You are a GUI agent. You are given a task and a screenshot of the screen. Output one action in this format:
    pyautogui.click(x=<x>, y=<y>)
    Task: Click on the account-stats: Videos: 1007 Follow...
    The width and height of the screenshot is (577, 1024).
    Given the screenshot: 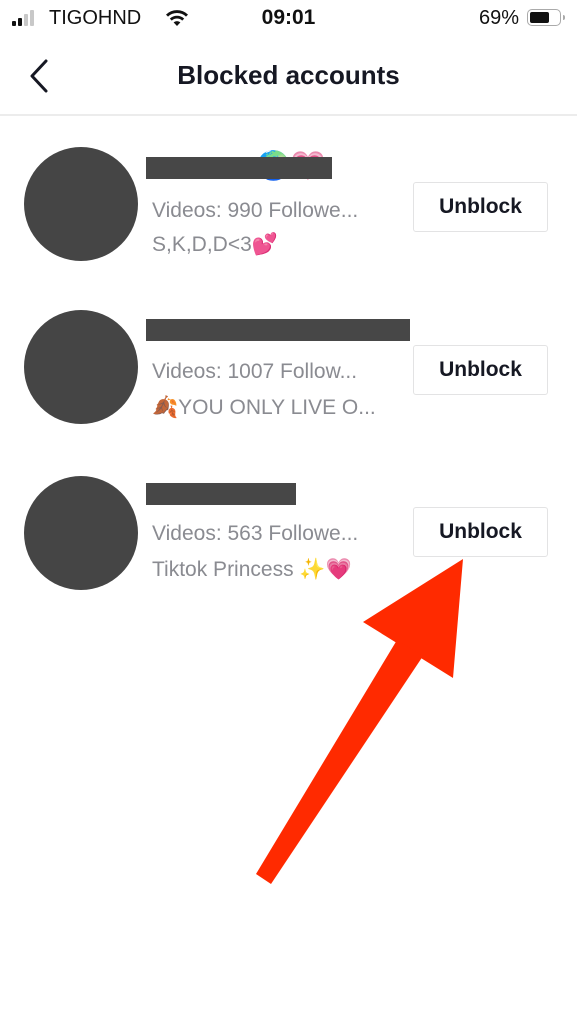 What is the action you would take?
    pyautogui.click(x=255, y=371)
    